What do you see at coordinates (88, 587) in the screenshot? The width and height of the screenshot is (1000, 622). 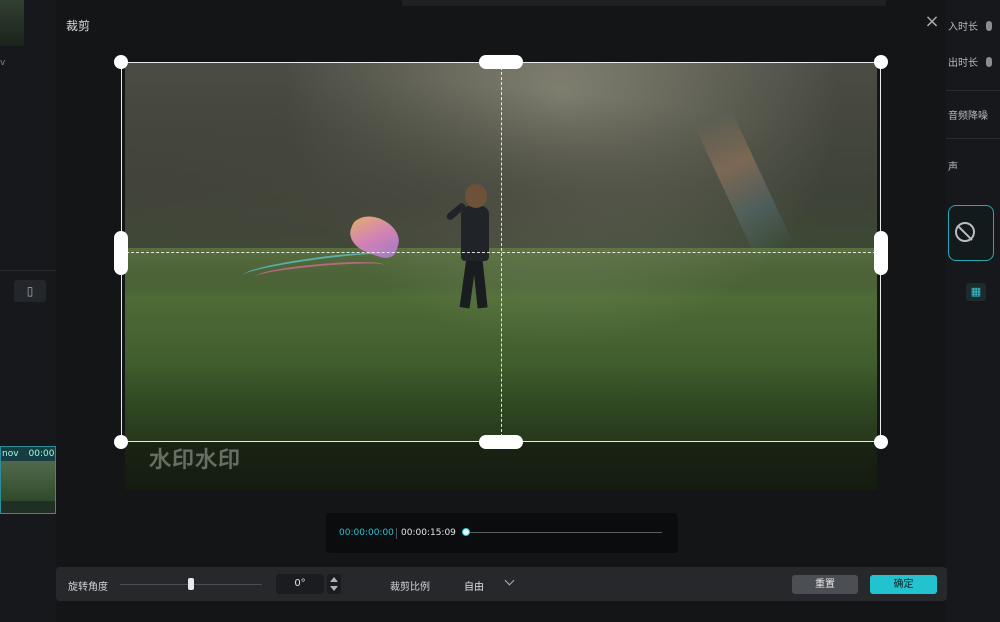 I see `rotation-label: 旋转角度` at bounding box center [88, 587].